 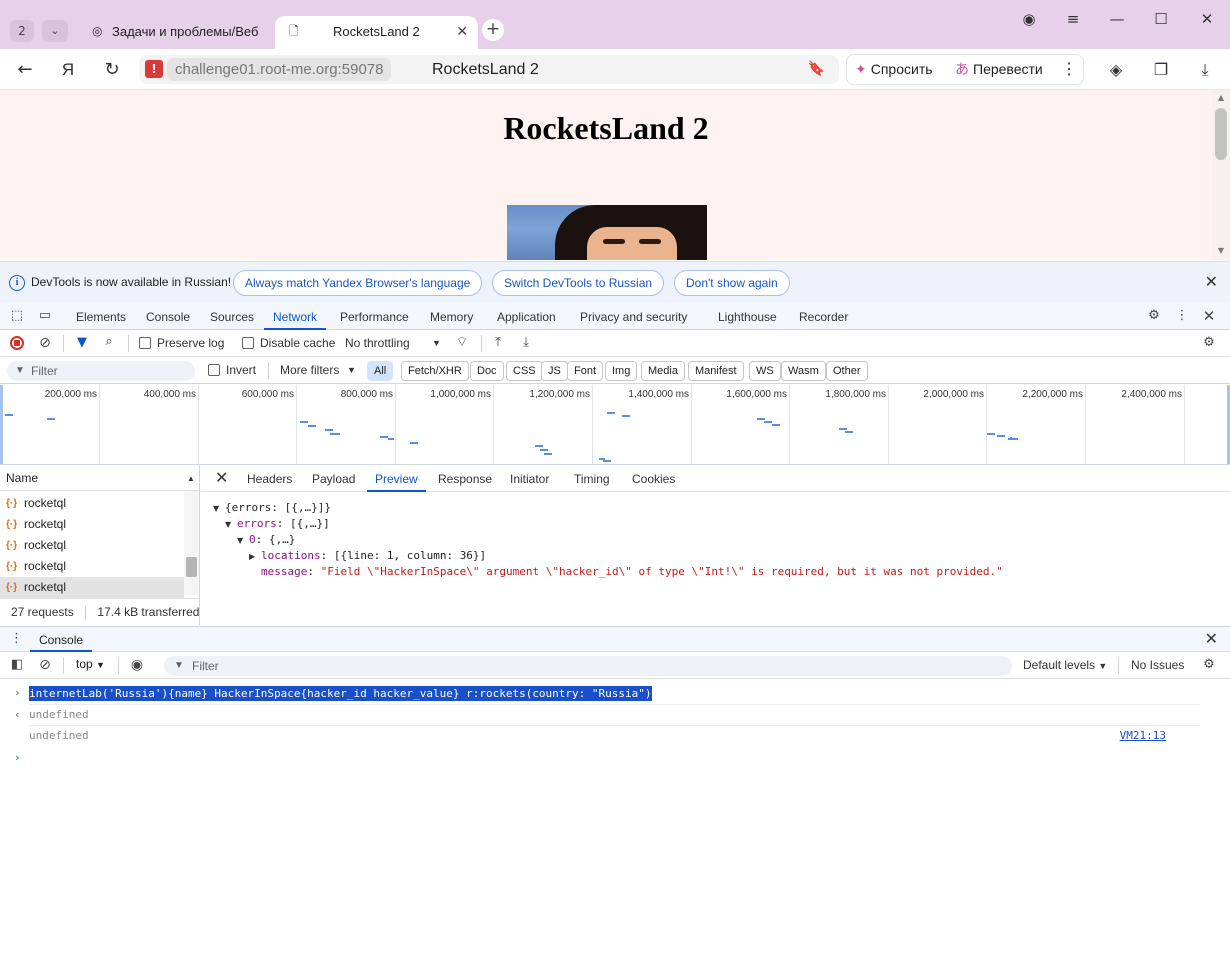 I want to click on console-settings-gear-icon: ⚙, so click(x=1209, y=665).